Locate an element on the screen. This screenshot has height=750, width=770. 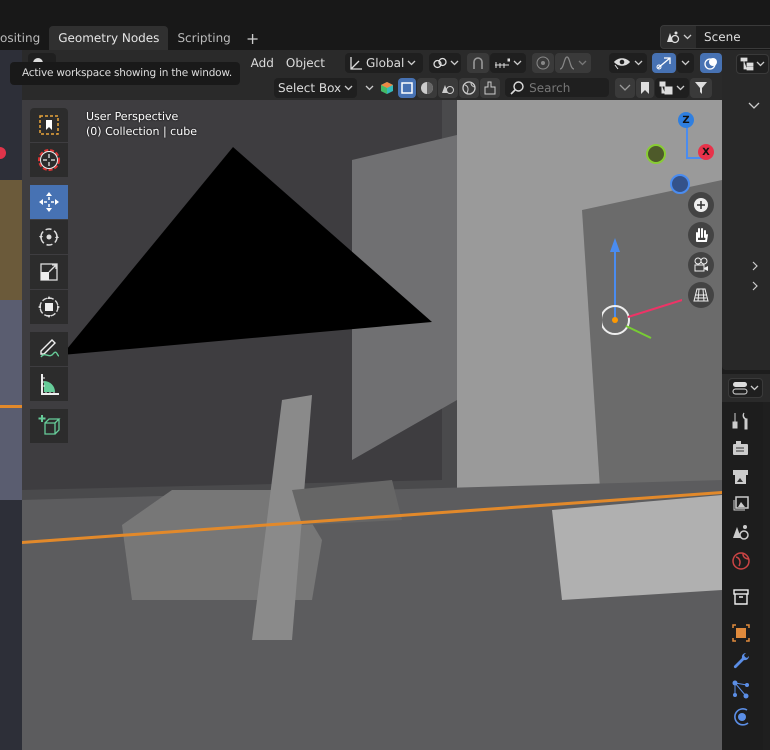
view-title: User Perspective is located at coordinates (133, 116).